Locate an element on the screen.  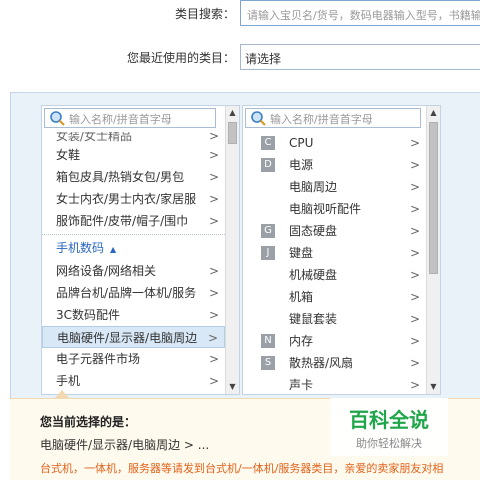
category-search-row: 类目搜索： 请输入宝贝名/货号，数码电器输入型号，书籍输入 is located at coordinates (240, 13).